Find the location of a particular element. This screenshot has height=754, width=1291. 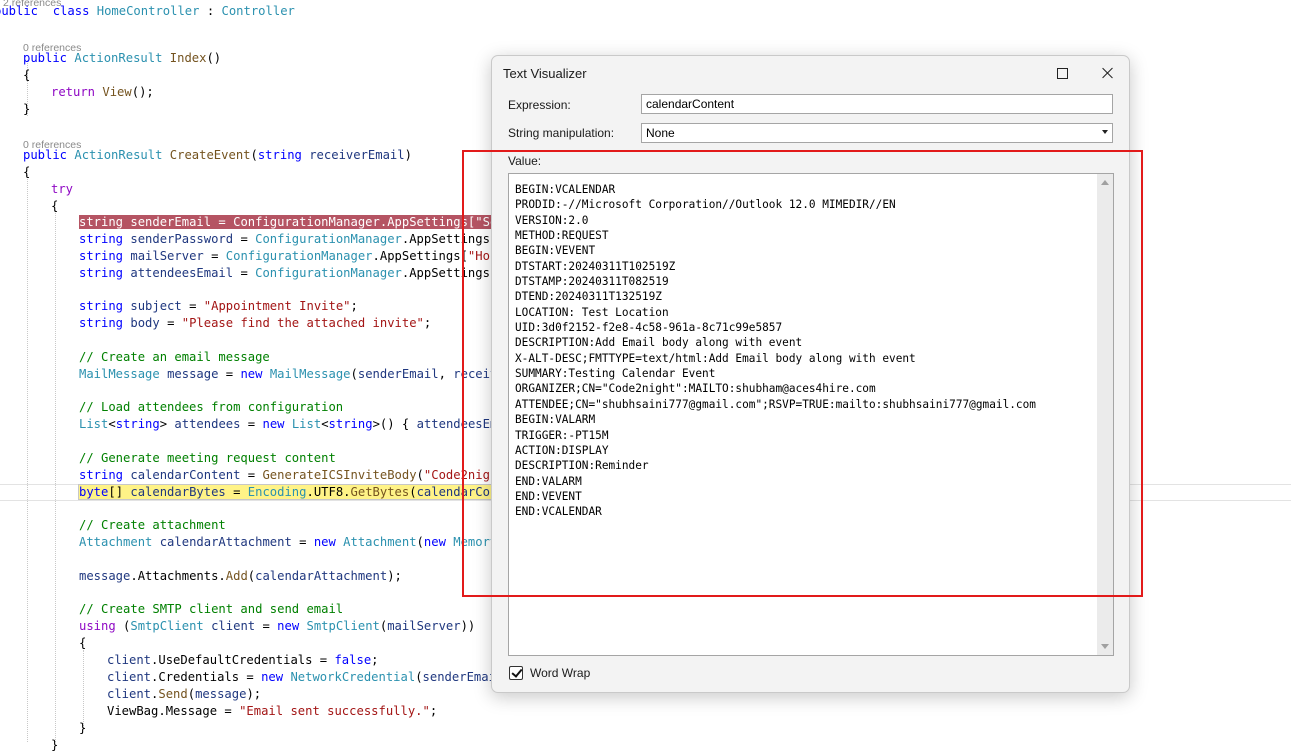

word-wrap-label: Word Wrap is located at coordinates (560, 673).